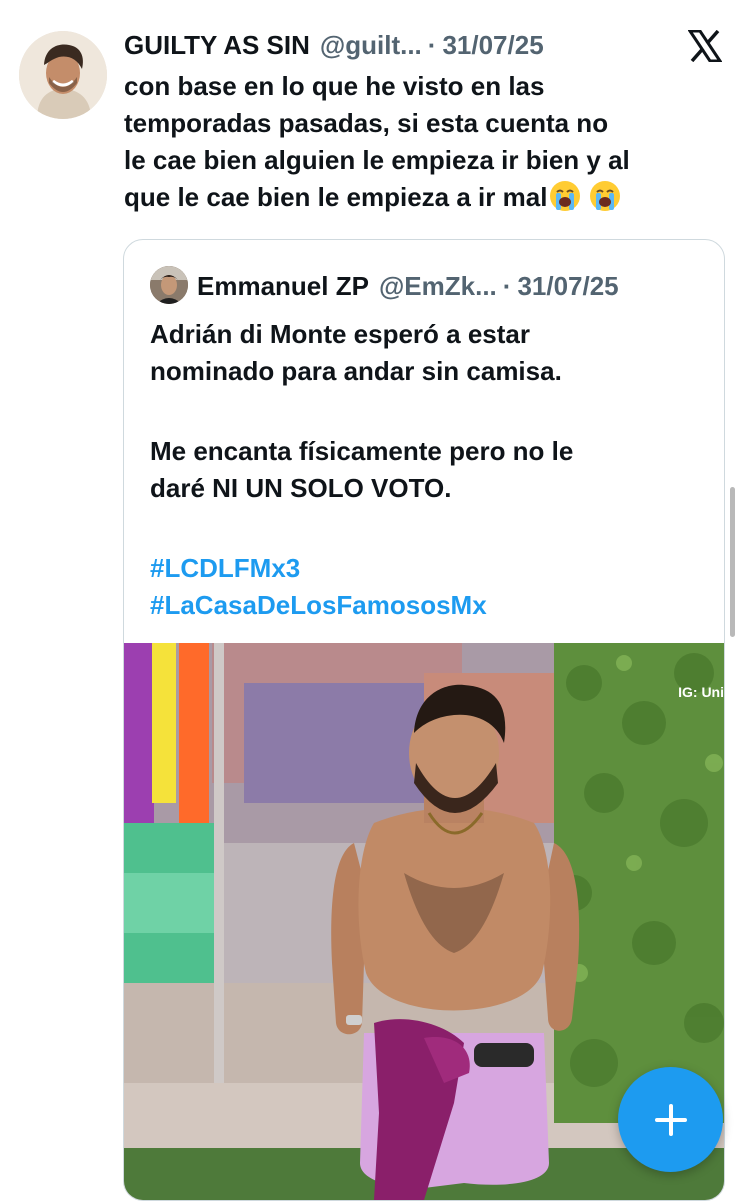  I want to click on quoted-author-name: Emmanuel ZP, so click(283, 286).